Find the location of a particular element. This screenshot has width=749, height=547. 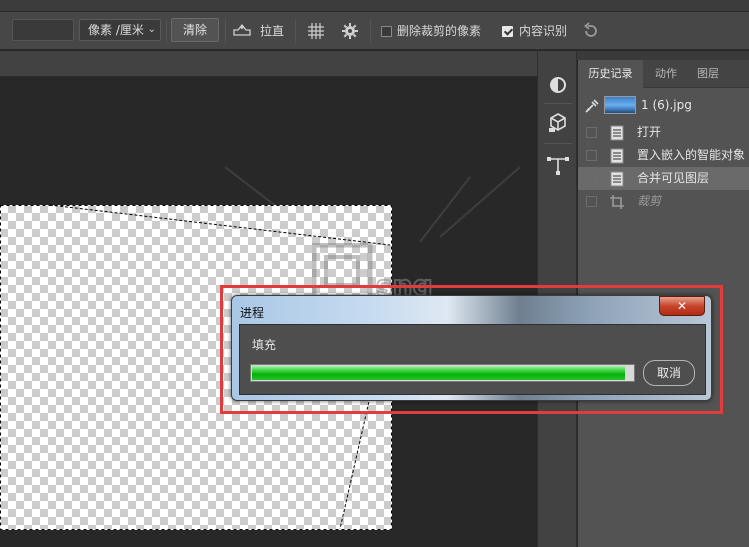

tab-actions: 动作 is located at coordinates (666, 74).